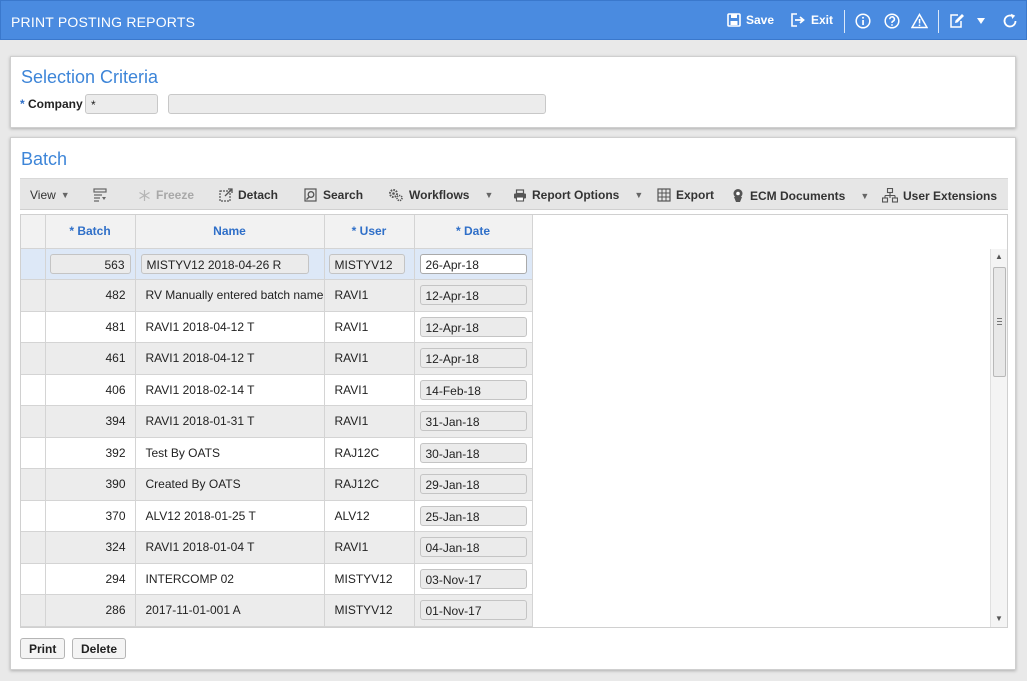 Image resolution: width=1027 pixels, height=681 pixels. What do you see at coordinates (230, 295) in the screenshot?
I see `name-cell: RV Manually entered batch name` at bounding box center [230, 295].